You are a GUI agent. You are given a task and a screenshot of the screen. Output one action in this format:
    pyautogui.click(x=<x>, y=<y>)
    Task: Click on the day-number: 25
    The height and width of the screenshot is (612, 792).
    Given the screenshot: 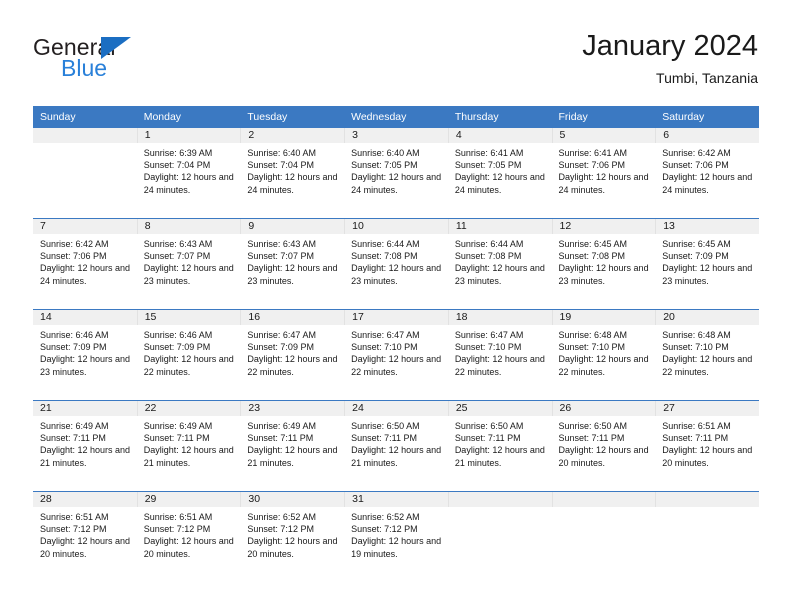 What is the action you would take?
    pyautogui.click(x=461, y=408)
    